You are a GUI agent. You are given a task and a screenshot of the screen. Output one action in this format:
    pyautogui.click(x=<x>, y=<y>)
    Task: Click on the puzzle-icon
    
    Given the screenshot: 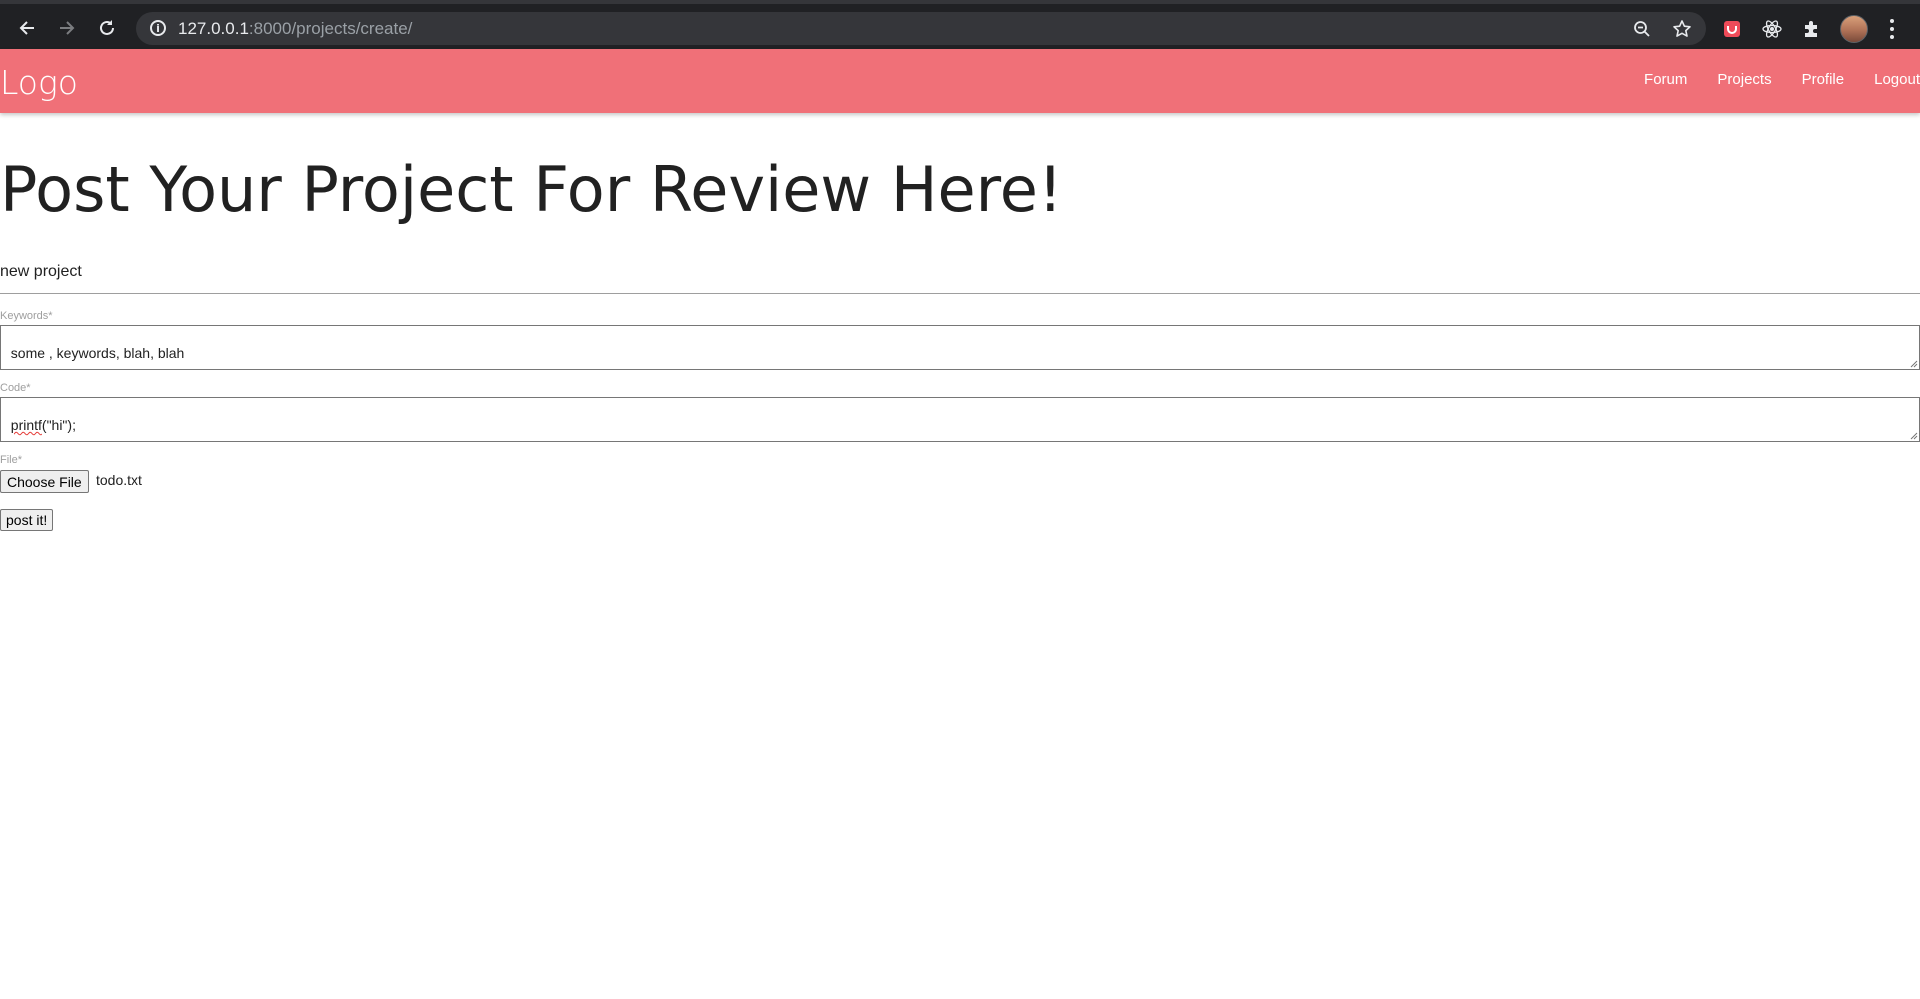 What is the action you would take?
    pyautogui.click(x=1812, y=29)
    